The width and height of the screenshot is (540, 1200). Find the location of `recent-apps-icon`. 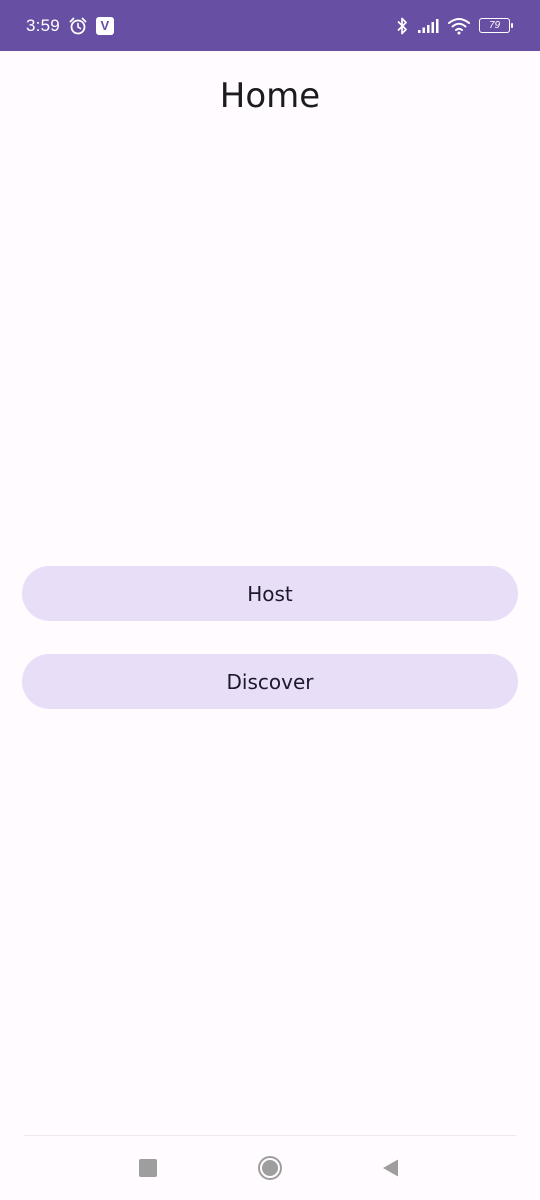

recent-apps-icon is located at coordinates (148, 1168).